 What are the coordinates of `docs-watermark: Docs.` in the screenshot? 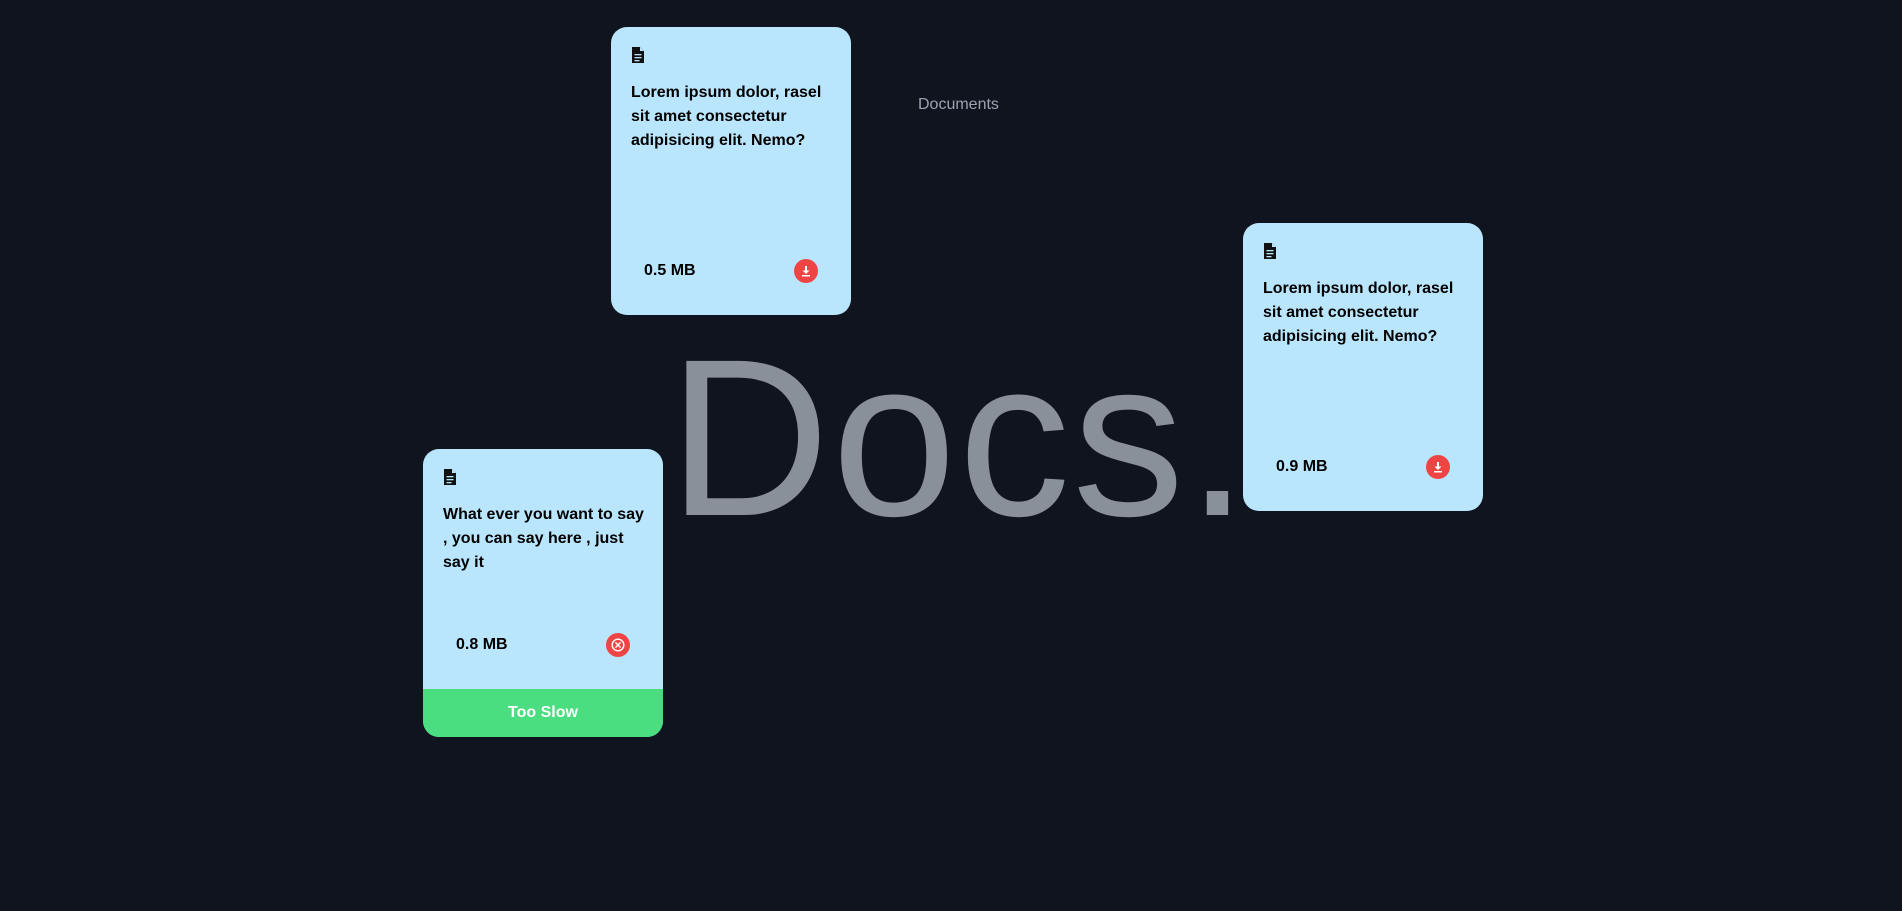 It's located at (959, 438).